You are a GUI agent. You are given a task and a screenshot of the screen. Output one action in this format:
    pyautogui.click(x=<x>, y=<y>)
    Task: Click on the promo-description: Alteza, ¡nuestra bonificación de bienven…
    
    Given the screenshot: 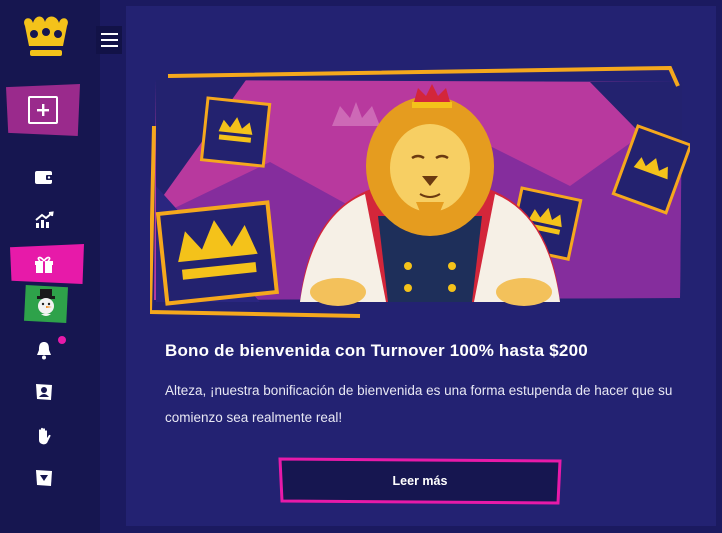 What is the action you would take?
    pyautogui.click(x=419, y=404)
    